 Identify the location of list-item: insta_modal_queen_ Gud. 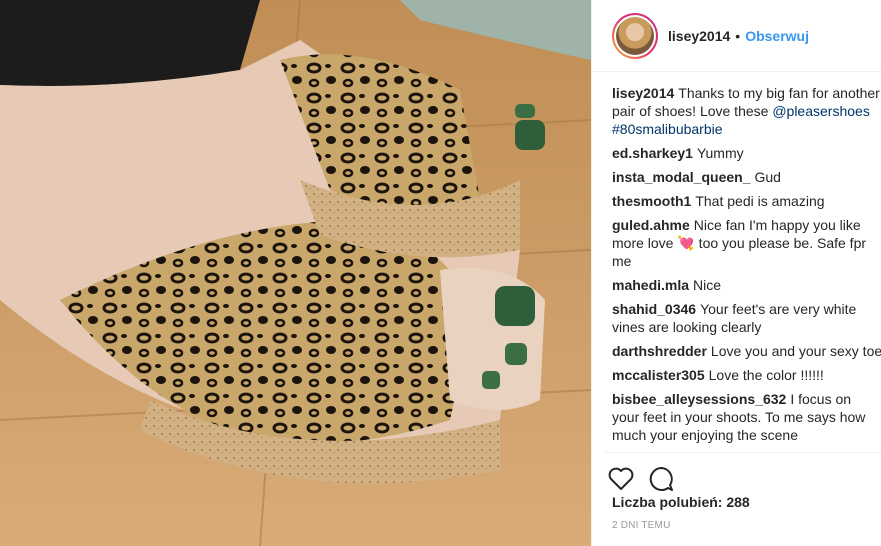
(746, 177).